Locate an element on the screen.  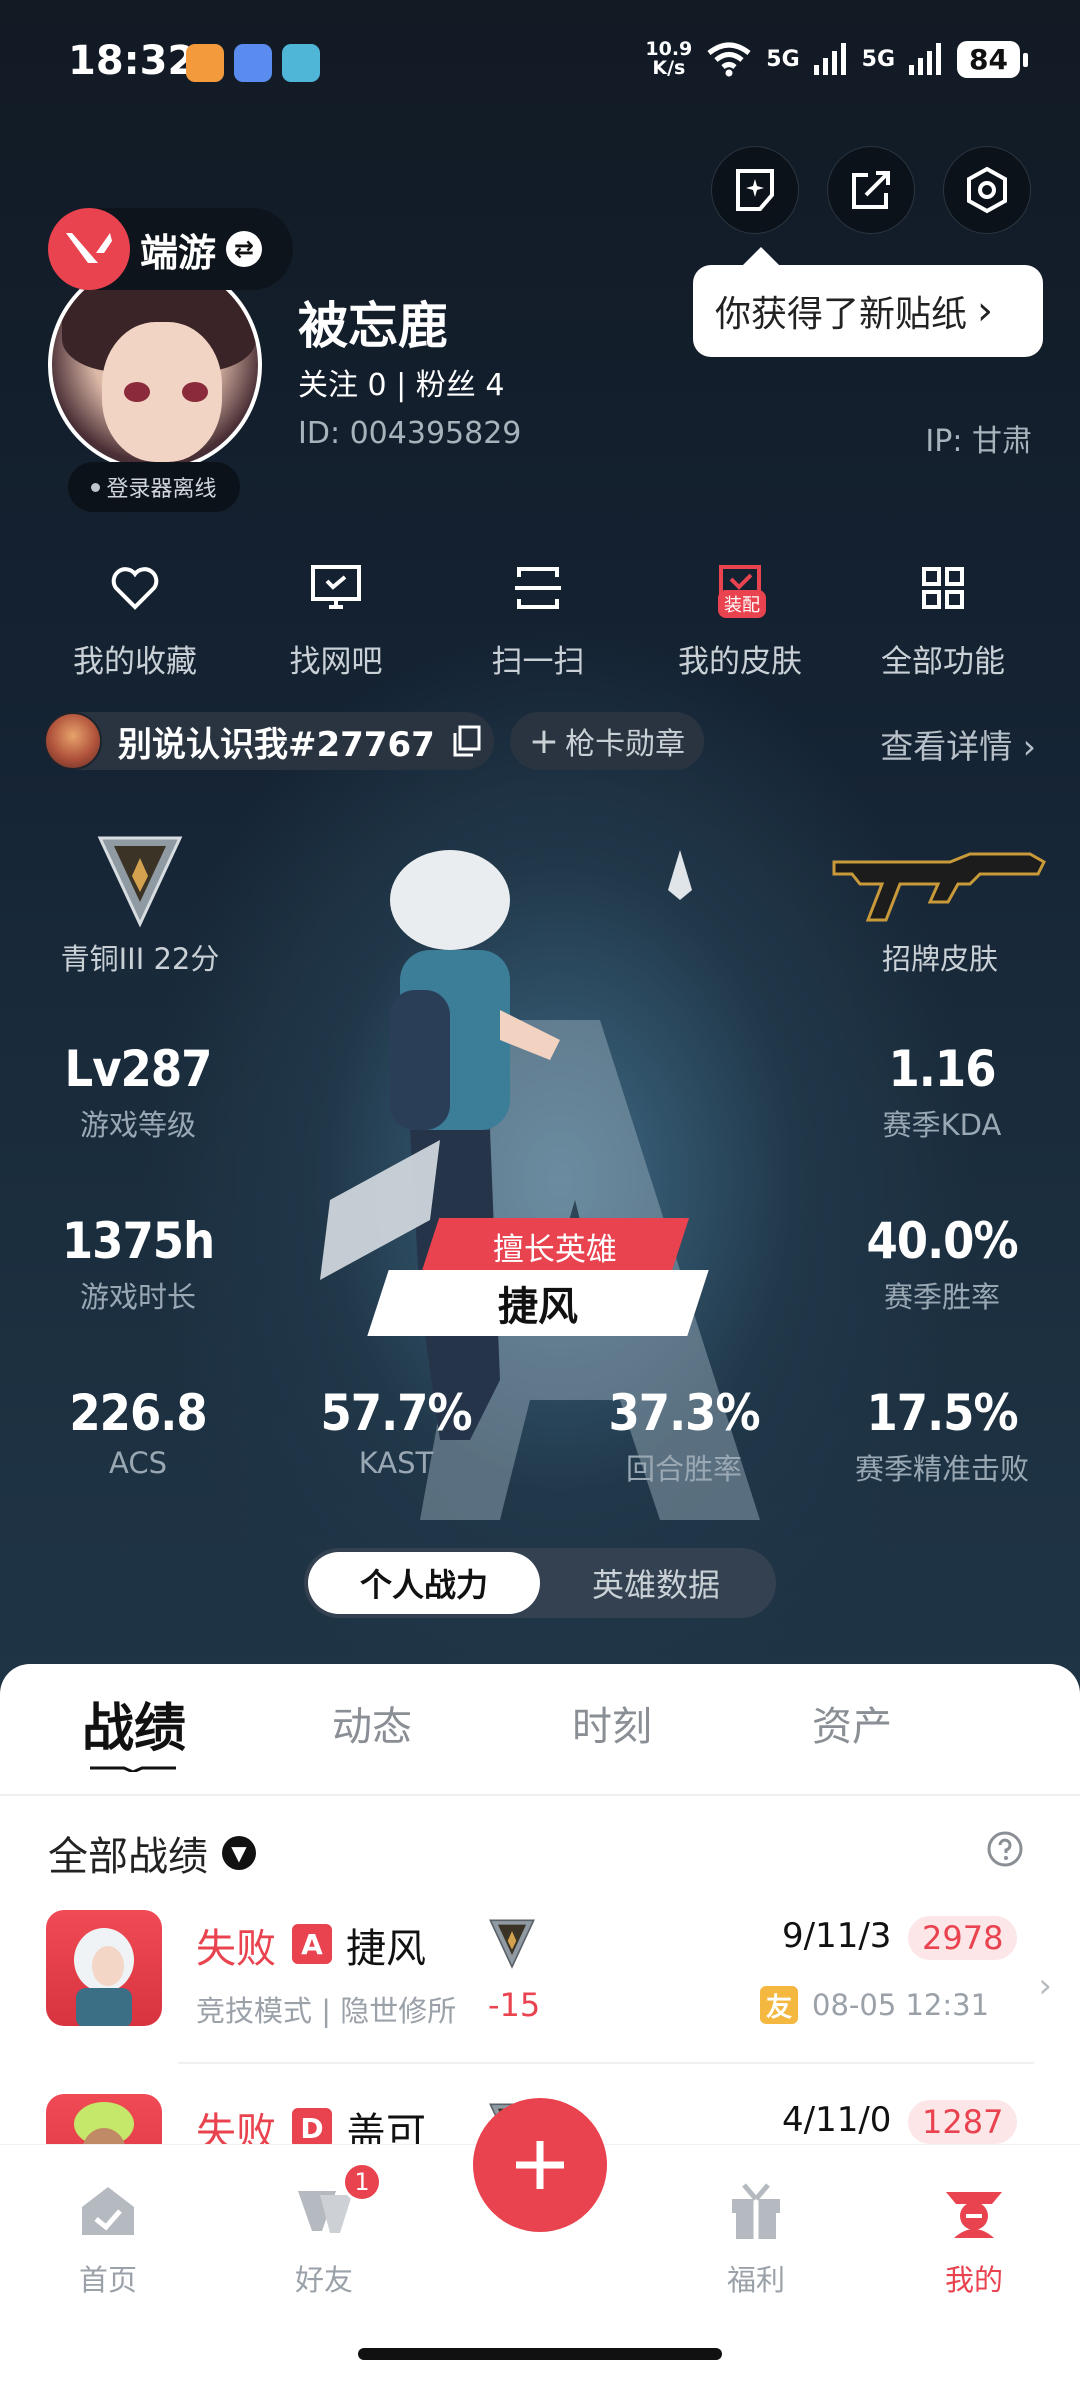
nav-me: 我的 is located at coordinates (974, 2239).